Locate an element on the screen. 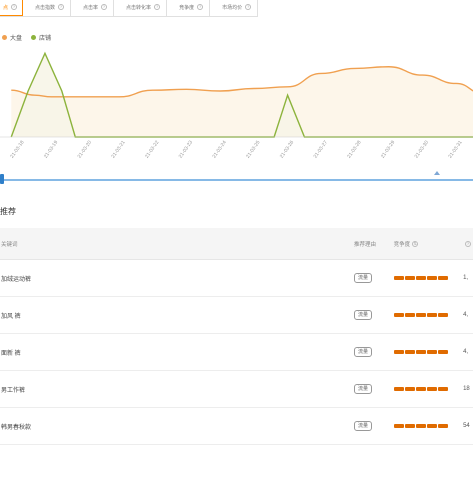 The height and width of the screenshot is (477, 473). number-cell: 1, is located at coordinates (466, 278).